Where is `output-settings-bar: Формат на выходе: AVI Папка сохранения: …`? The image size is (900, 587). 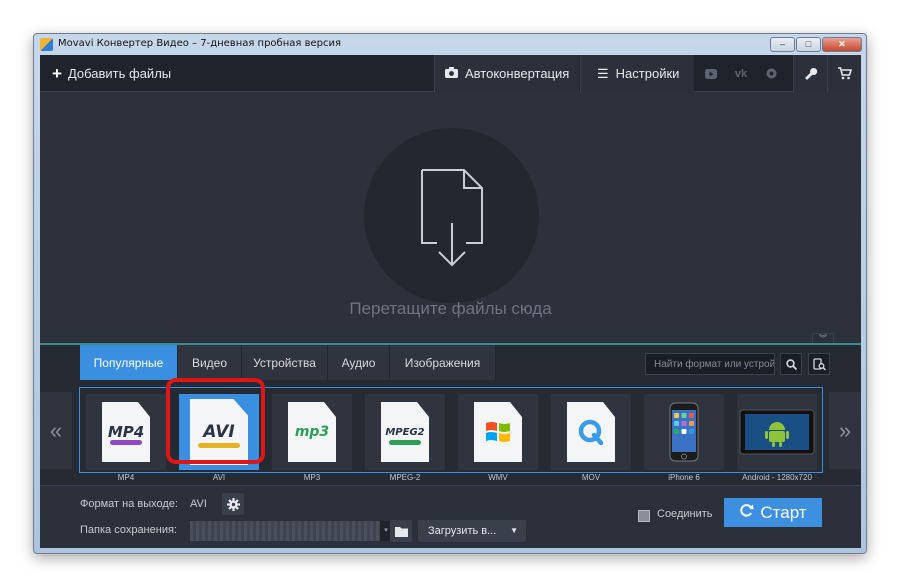 output-settings-bar: Формат на выходе: AVI Папка сохранения: … is located at coordinates (450, 516).